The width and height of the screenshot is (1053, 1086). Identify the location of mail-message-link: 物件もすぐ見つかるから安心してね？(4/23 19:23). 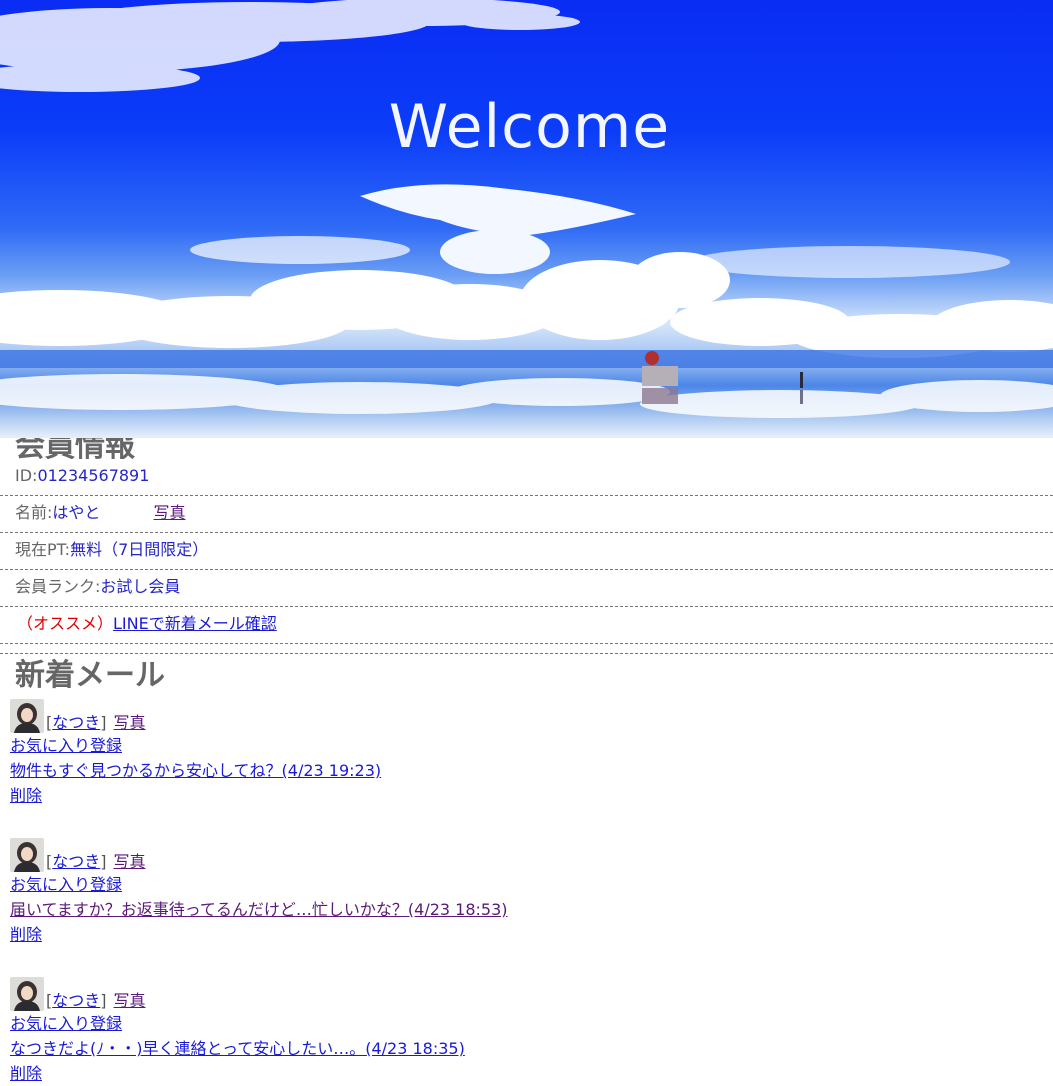
(195, 770).